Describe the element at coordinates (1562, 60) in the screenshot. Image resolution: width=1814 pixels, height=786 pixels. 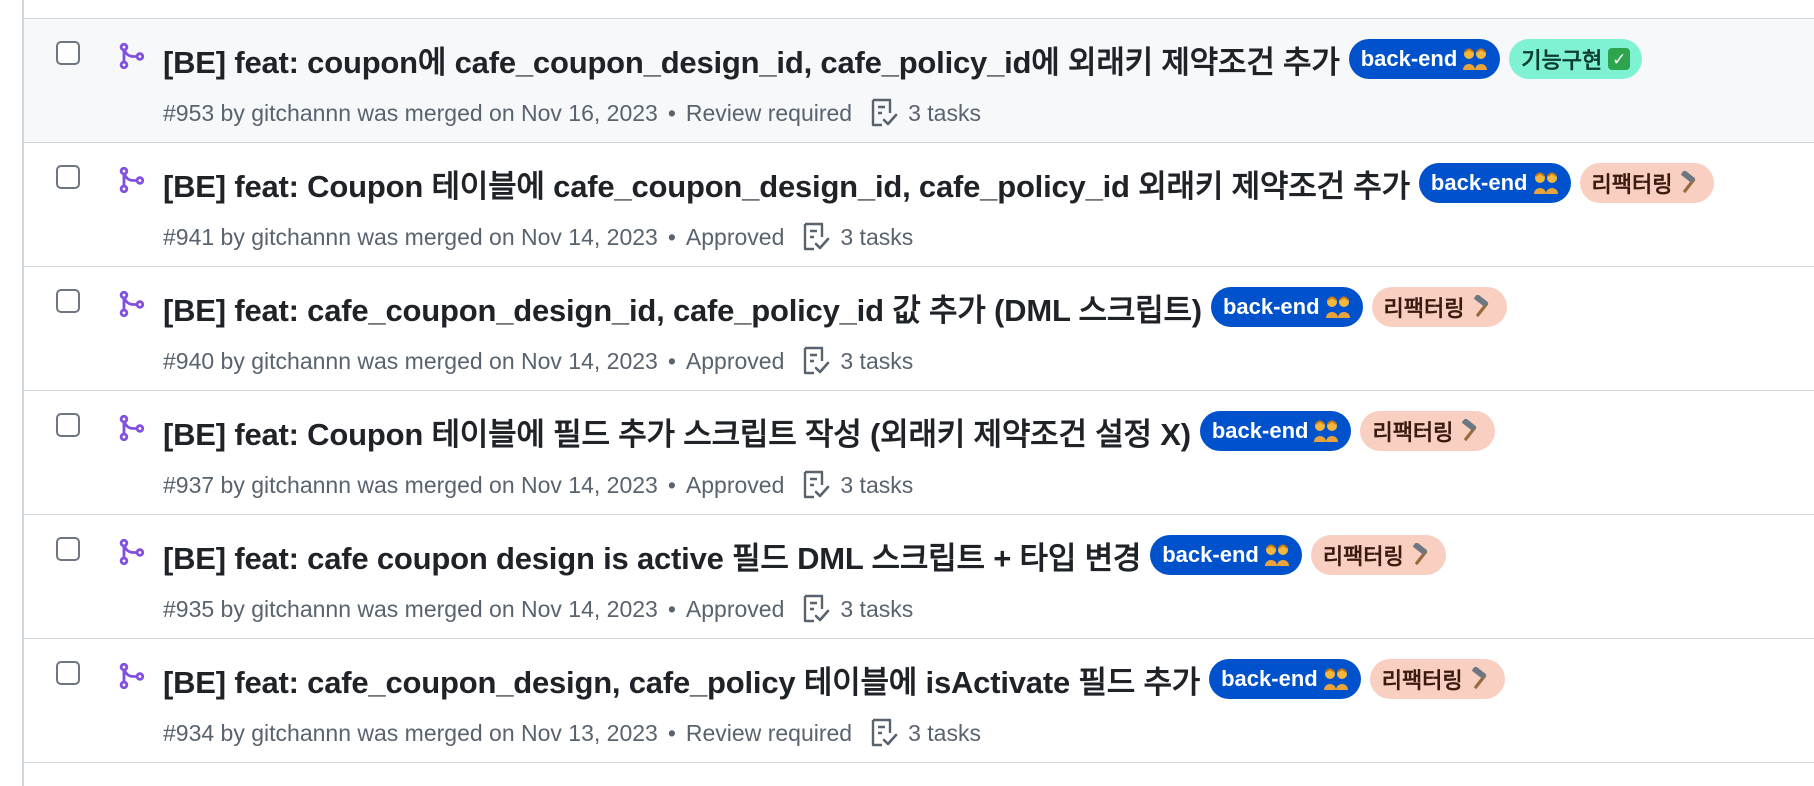
I see `label-text: 기능구현` at that location.